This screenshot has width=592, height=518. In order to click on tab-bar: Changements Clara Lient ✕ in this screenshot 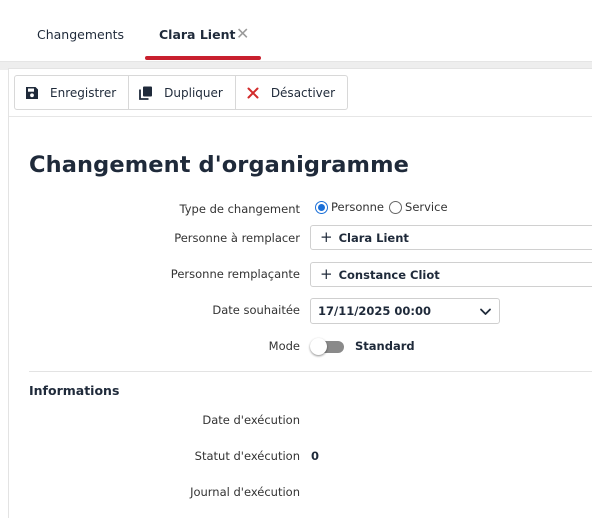, I will do `click(296, 31)`.